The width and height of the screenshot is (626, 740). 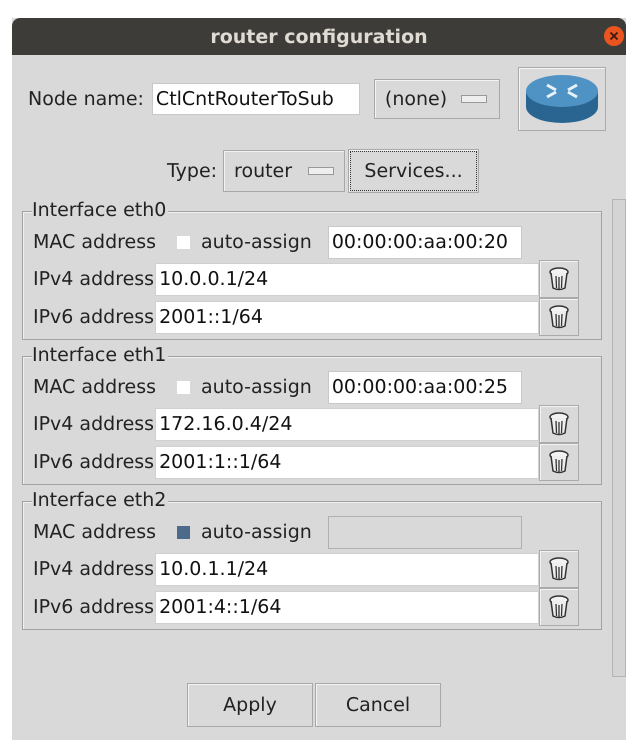 What do you see at coordinates (347, 462) in the screenshot?
I see `ipv6-field: 2001:1::1/64` at bounding box center [347, 462].